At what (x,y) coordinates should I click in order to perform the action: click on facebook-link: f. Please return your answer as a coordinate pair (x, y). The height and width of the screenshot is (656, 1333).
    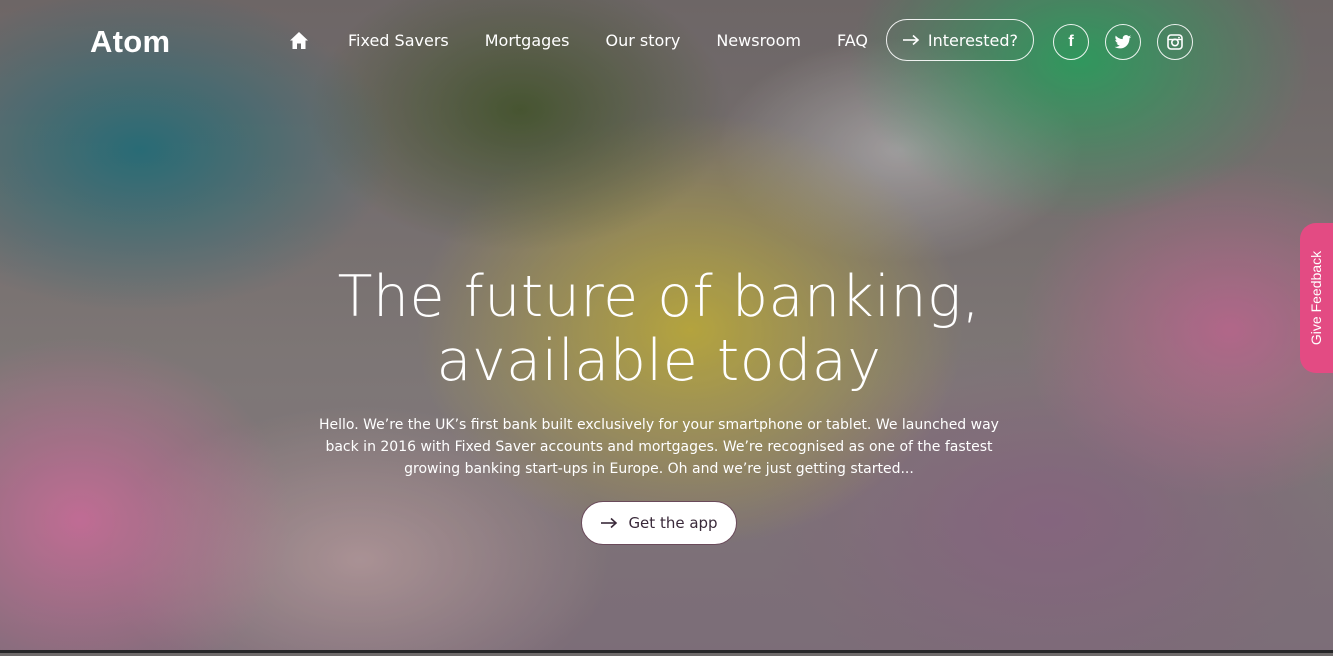
    Looking at the image, I should click on (1071, 42).